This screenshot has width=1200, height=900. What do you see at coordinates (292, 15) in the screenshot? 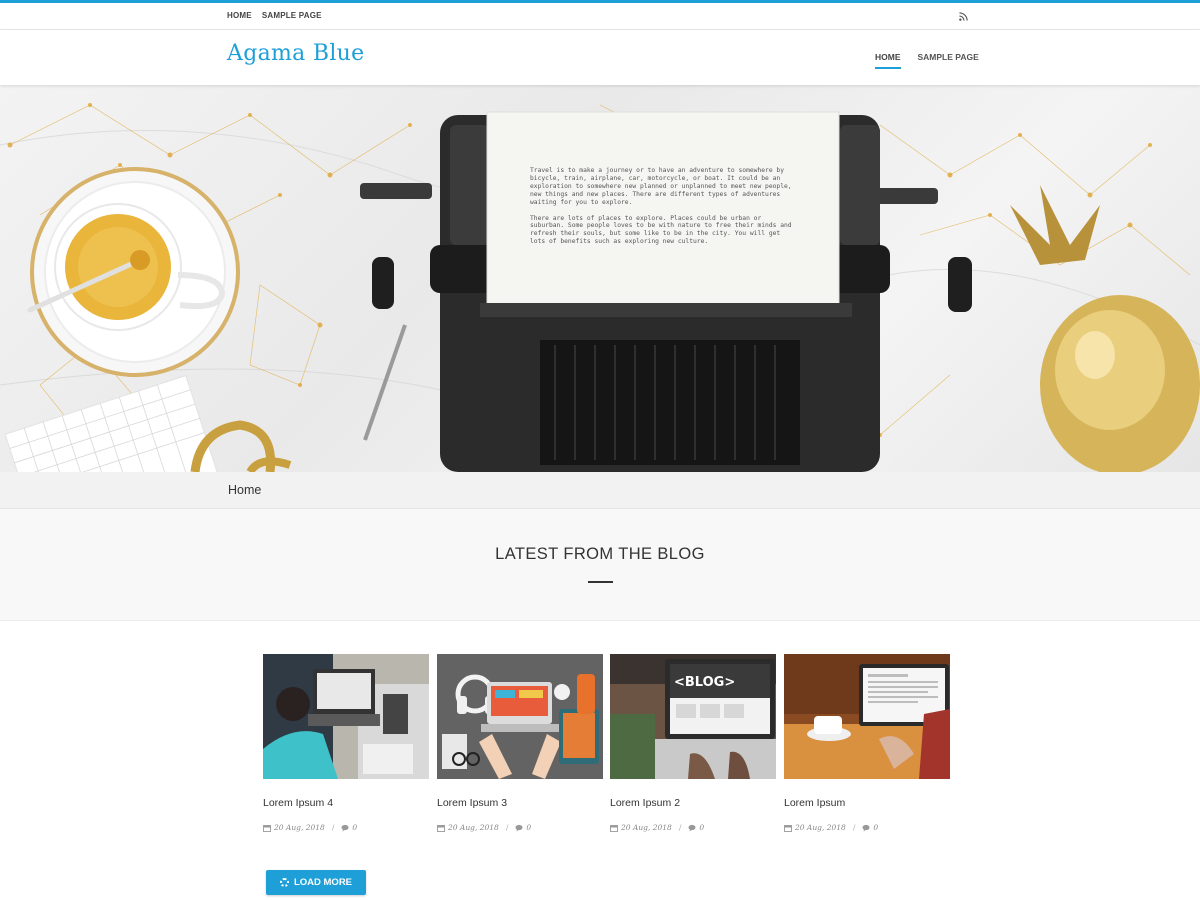
I see `top-nav-sample-page: SAMPLE PAGE` at bounding box center [292, 15].